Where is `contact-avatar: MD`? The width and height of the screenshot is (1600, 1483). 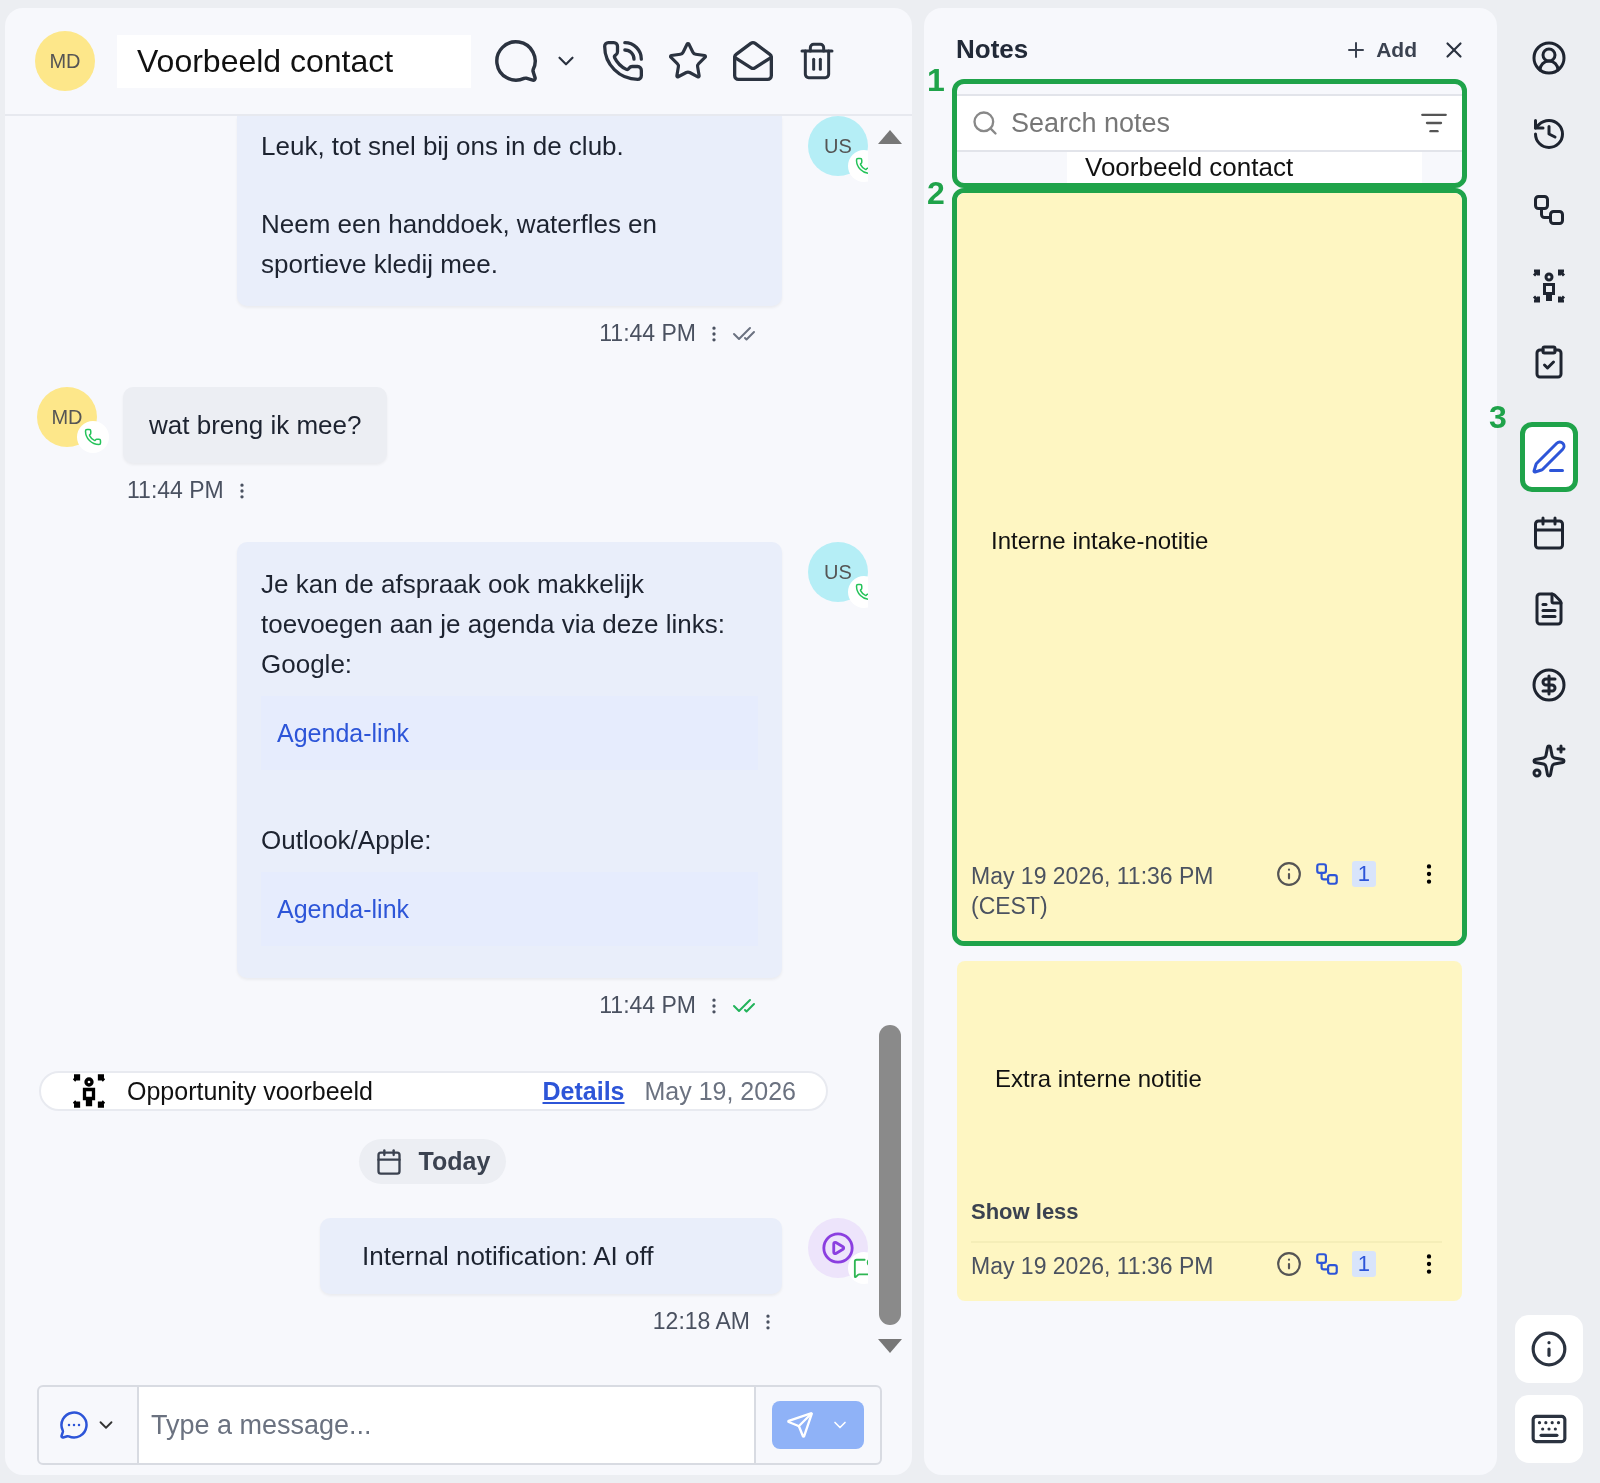
contact-avatar: MD is located at coordinates (65, 61).